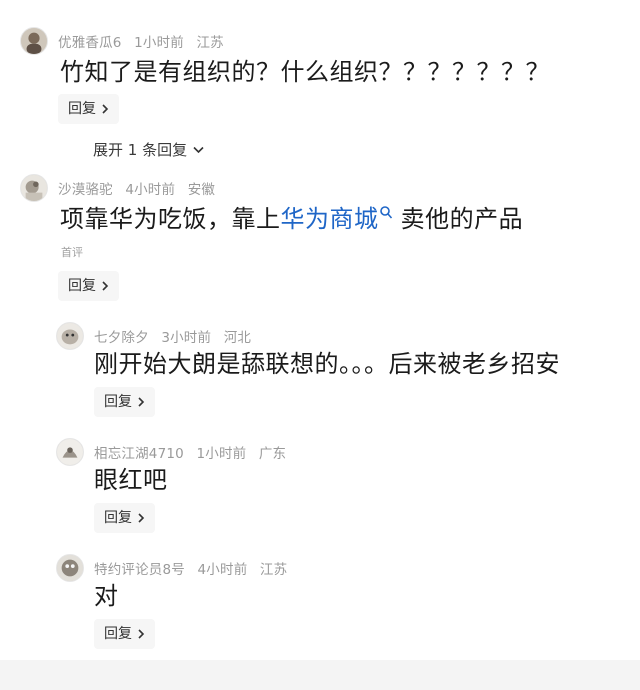 The image size is (640, 690). Describe the element at coordinates (237, 338) in the screenshot. I see `reply-region: 河北` at that location.